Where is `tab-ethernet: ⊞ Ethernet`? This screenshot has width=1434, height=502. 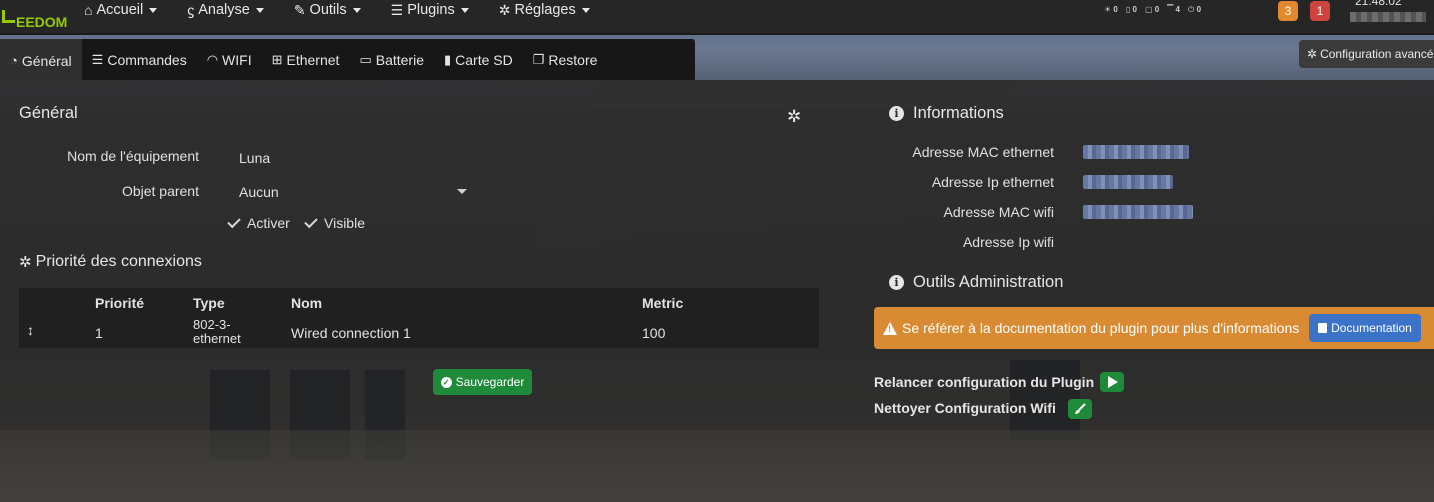 tab-ethernet: ⊞ Ethernet is located at coordinates (306, 59).